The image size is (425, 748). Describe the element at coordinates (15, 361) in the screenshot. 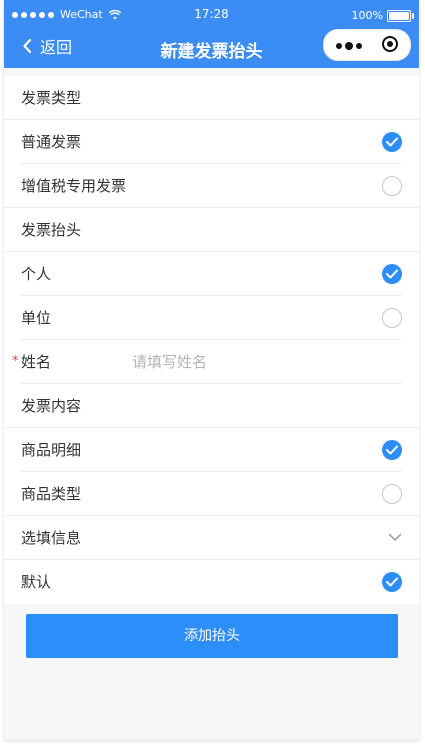

I see `required-mark: *` at that location.